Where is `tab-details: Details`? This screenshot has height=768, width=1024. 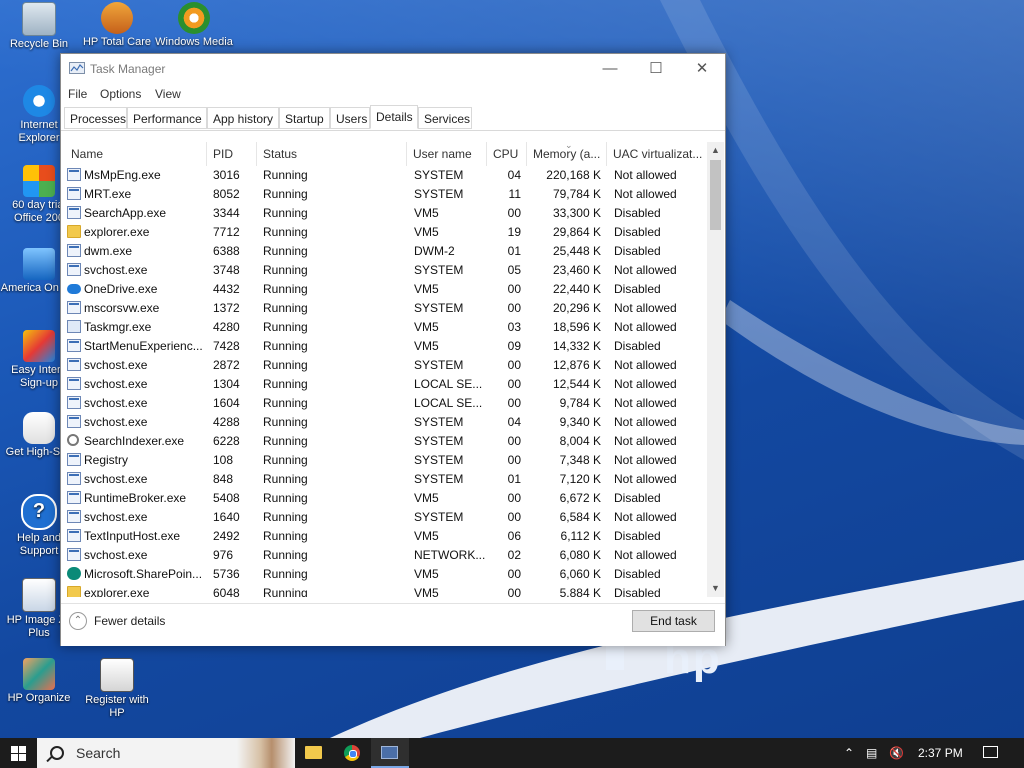
tab-details: Details is located at coordinates (394, 117).